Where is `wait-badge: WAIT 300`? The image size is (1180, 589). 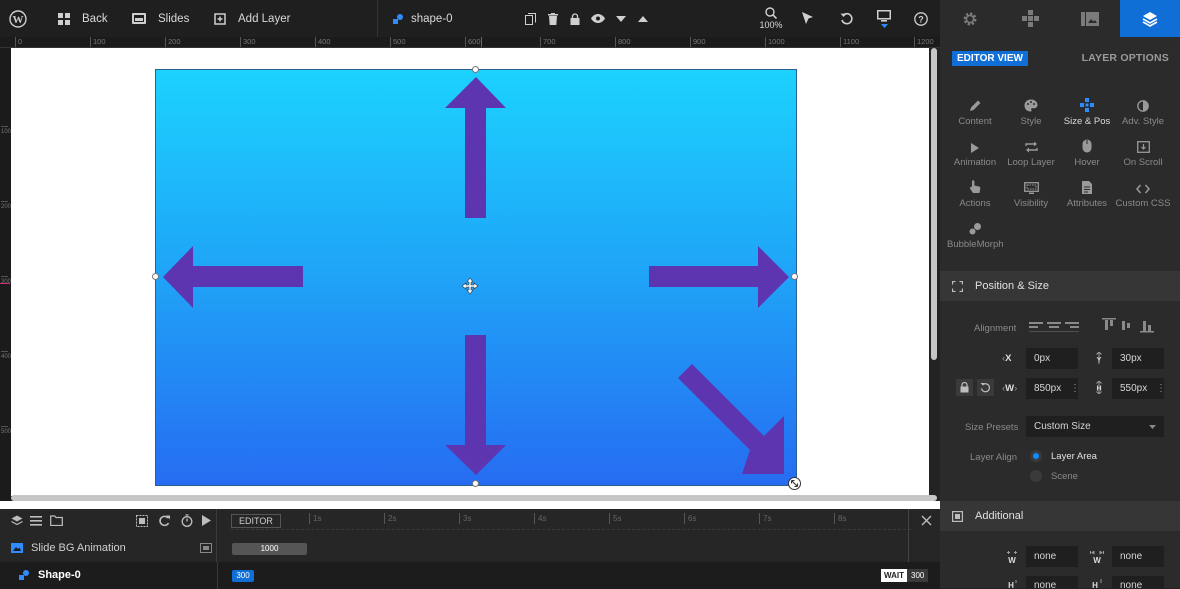 wait-badge: WAIT 300 is located at coordinates (905, 575).